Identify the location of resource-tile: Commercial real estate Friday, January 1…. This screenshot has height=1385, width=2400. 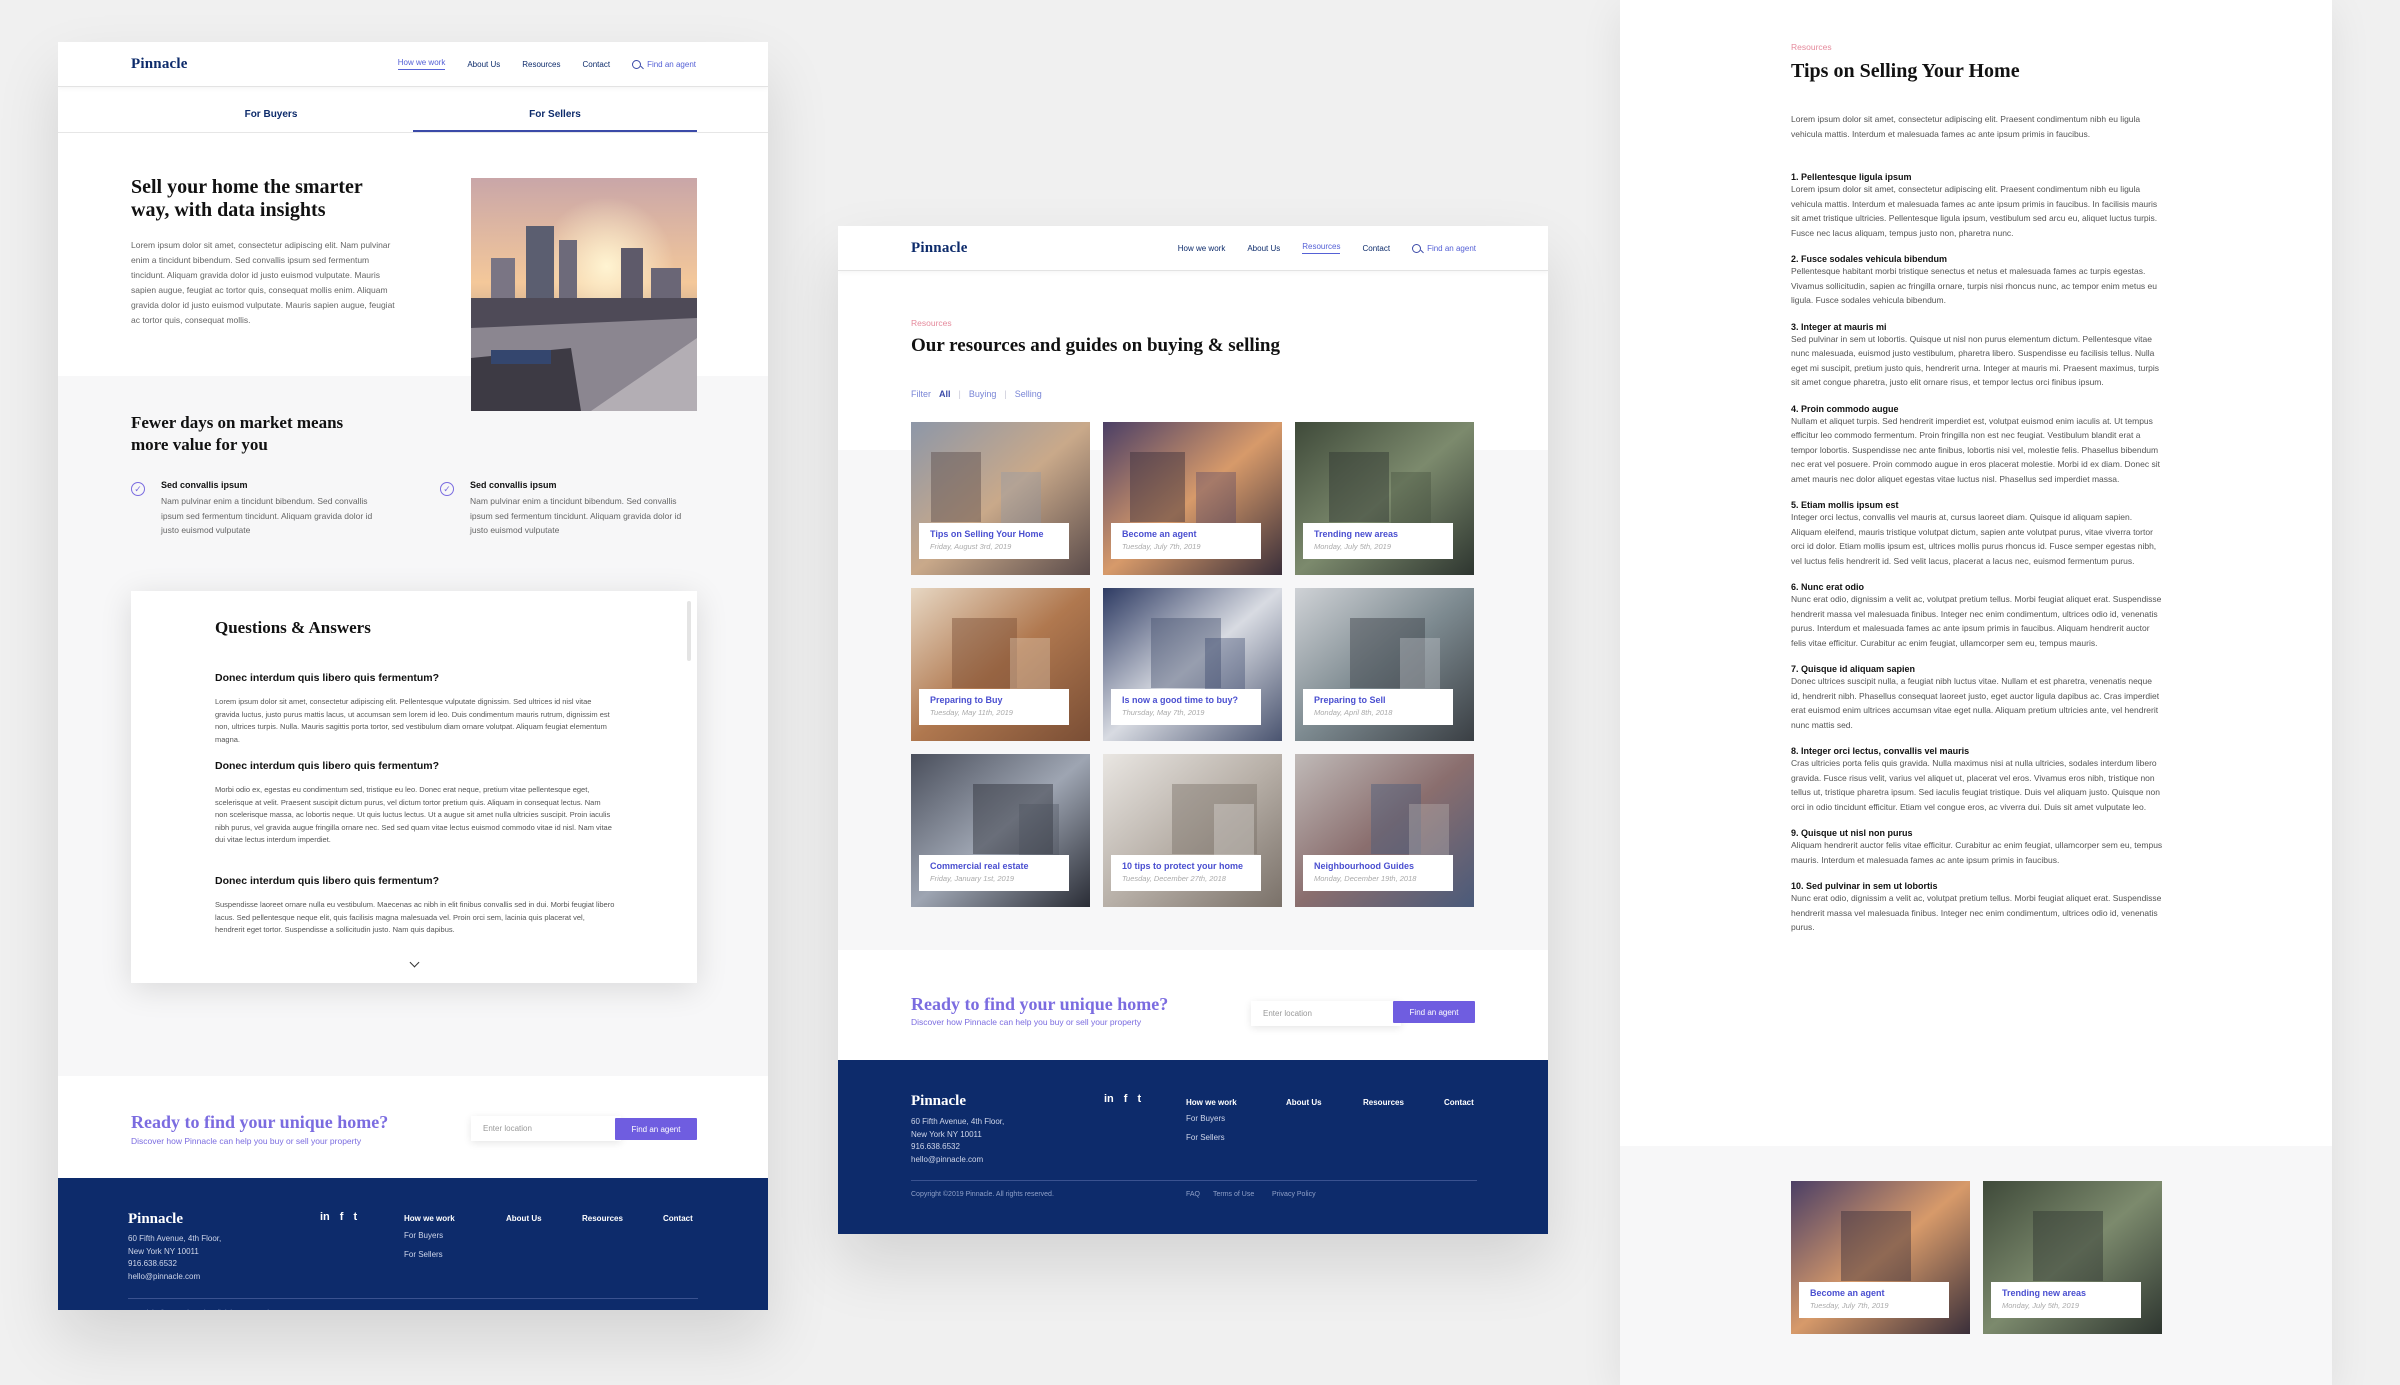
(1000, 830).